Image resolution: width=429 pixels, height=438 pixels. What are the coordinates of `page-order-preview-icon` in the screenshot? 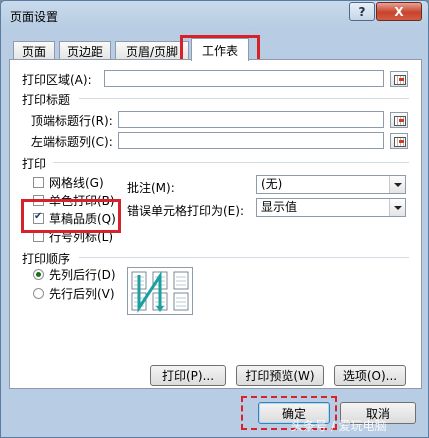 It's located at (160, 291).